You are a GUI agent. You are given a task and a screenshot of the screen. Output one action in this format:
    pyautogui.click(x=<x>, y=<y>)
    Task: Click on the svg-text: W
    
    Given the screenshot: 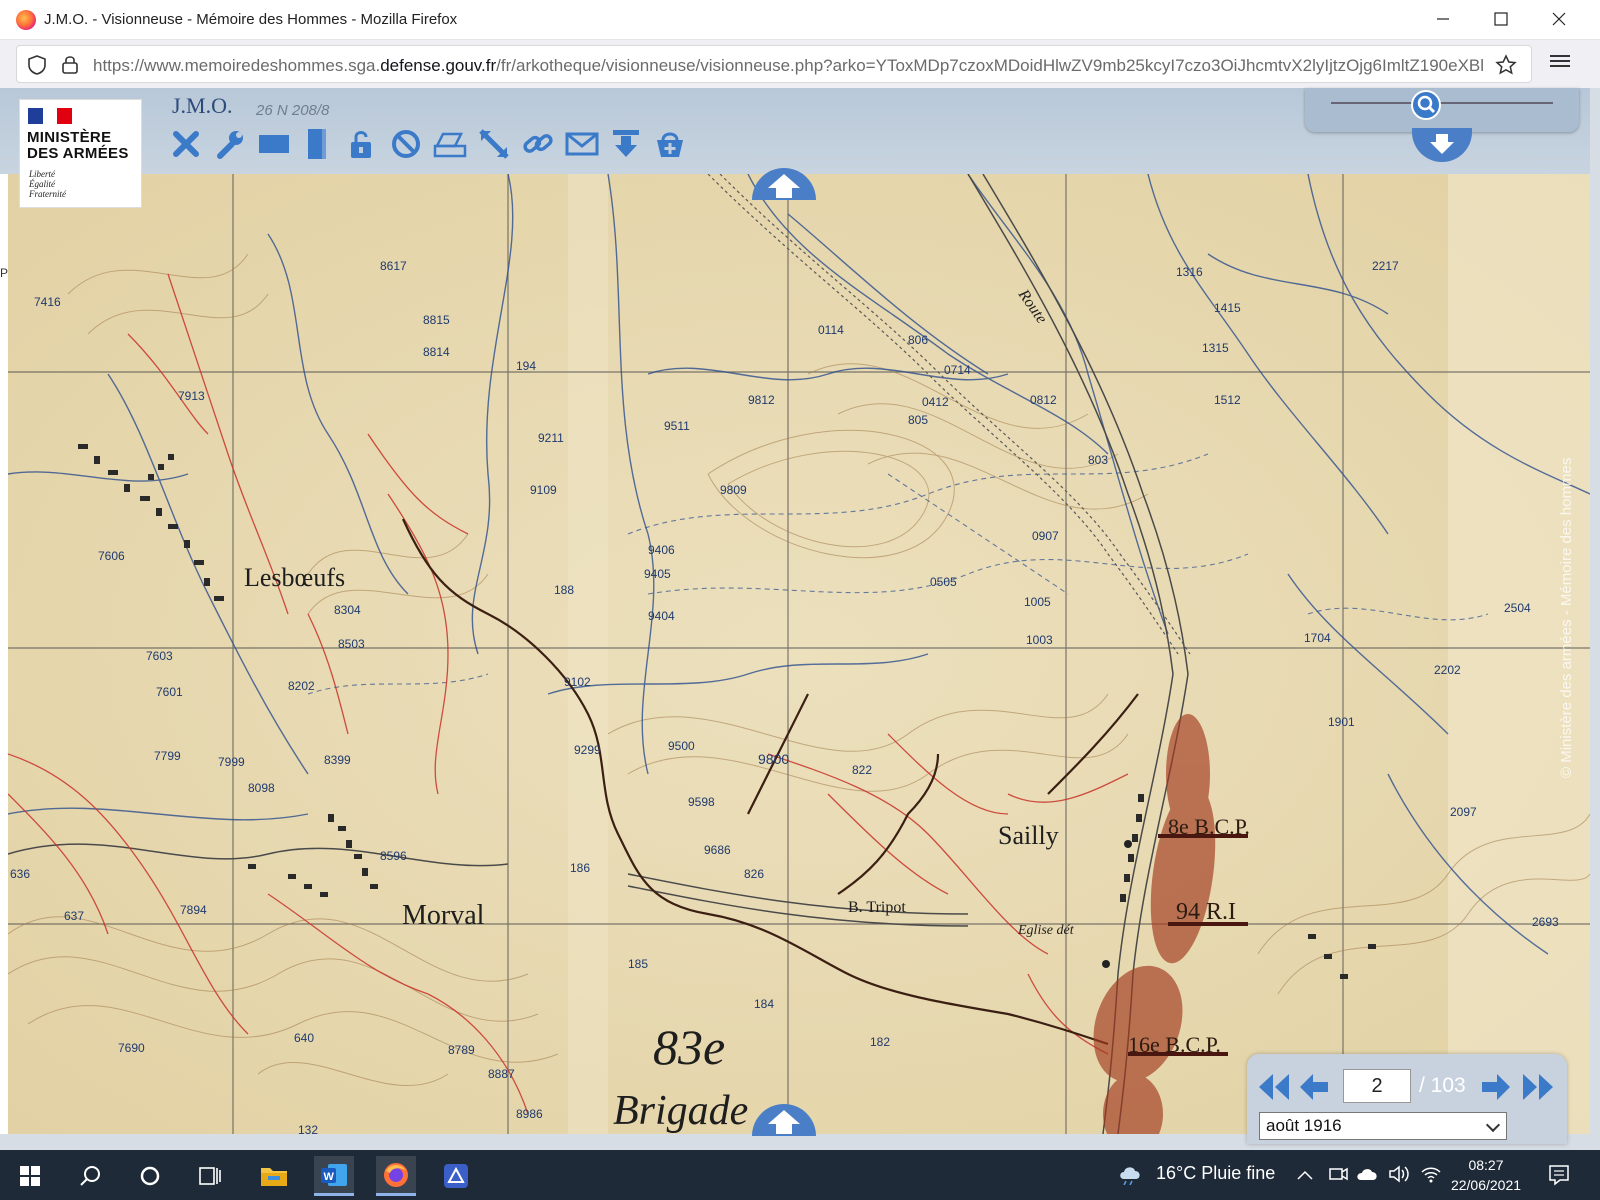 What is the action you would take?
    pyautogui.click(x=329, y=1177)
    